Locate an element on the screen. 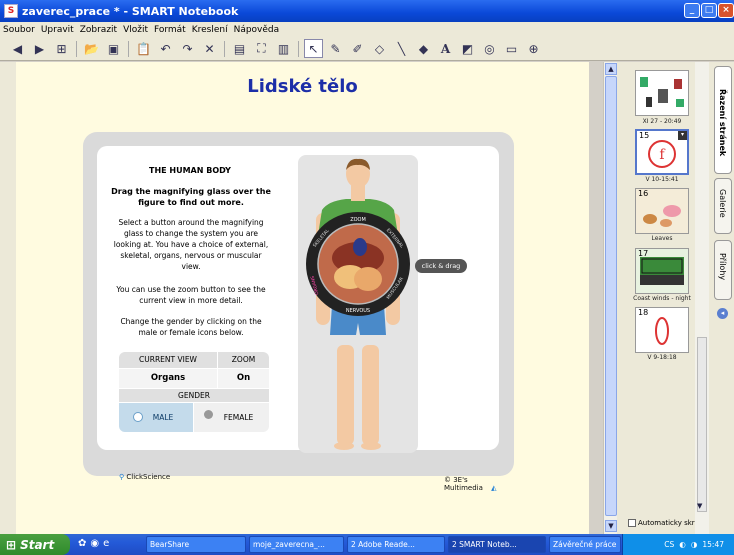 The height and width of the screenshot is (555, 734). page-thumbnail: 16 is located at coordinates (662, 211).